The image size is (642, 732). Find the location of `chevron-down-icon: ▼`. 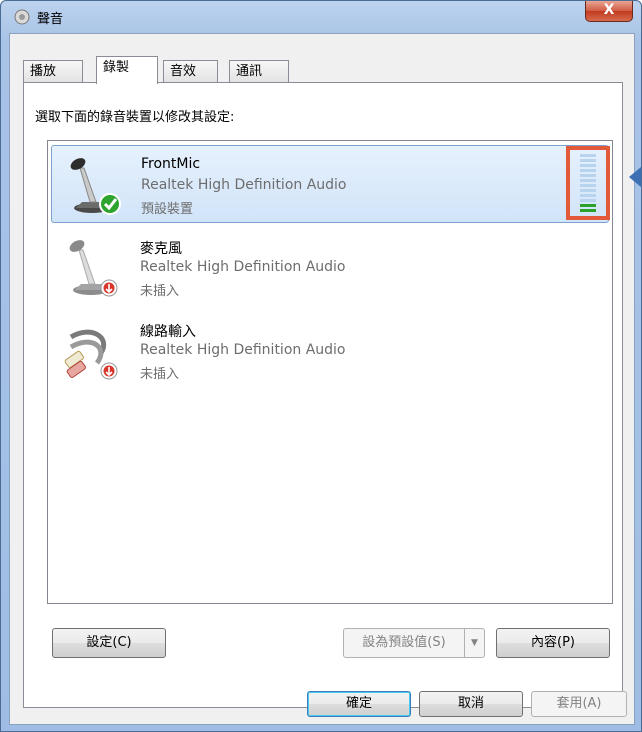

chevron-down-icon: ▼ is located at coordinates (474, 643).